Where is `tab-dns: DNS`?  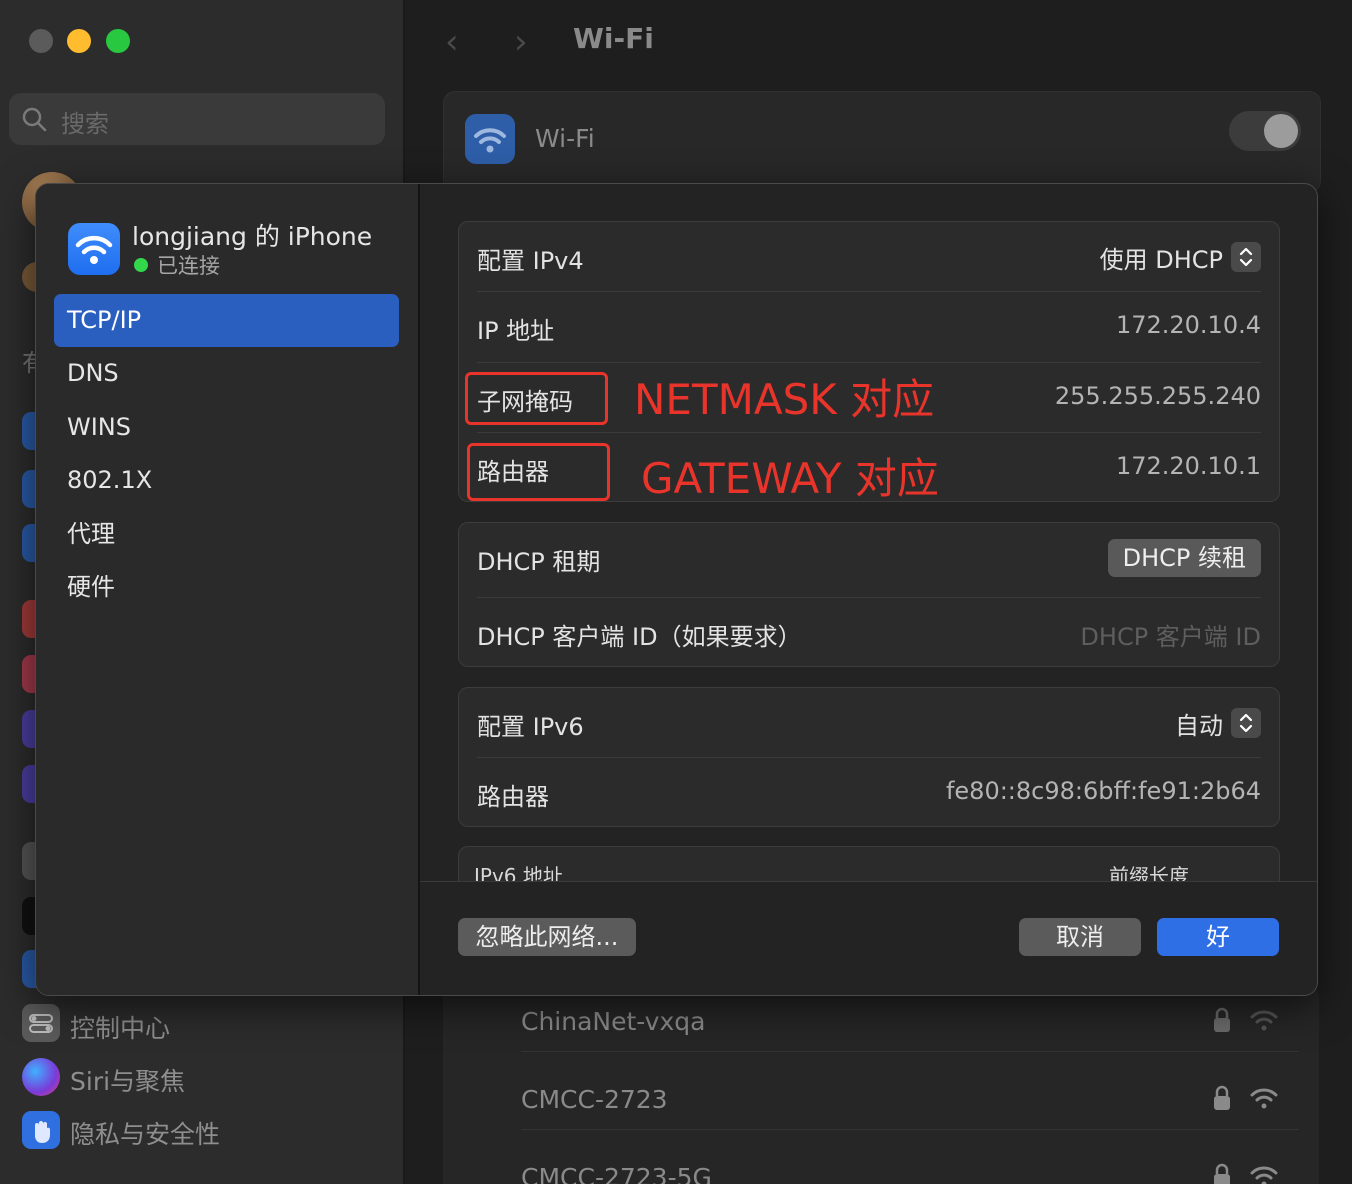 tab-dns: DNS is located at coordinates (226, 373).